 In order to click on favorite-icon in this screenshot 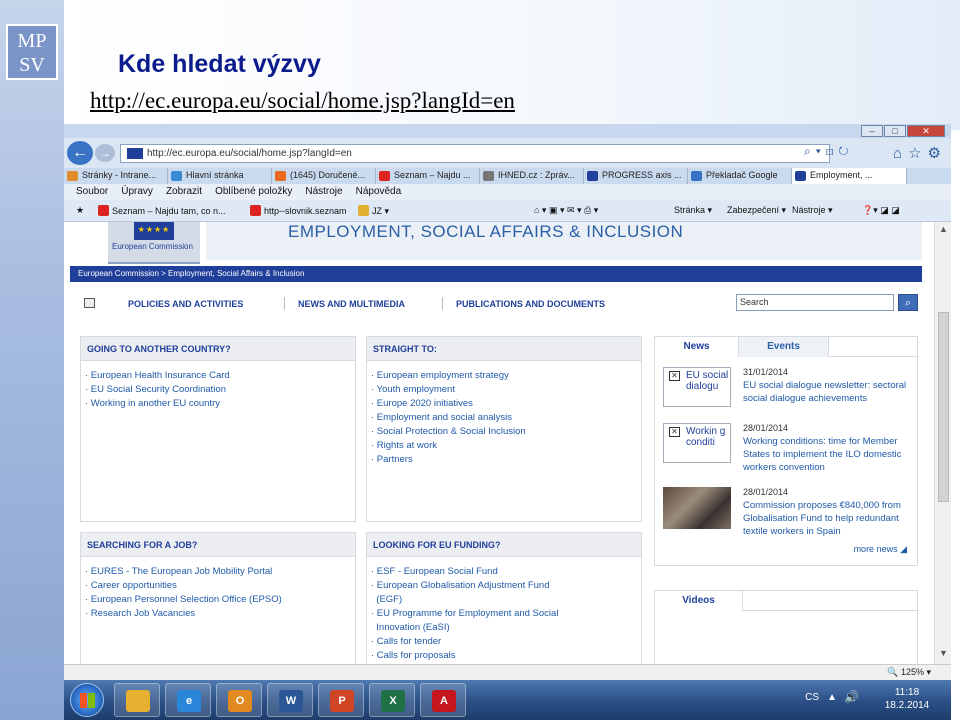, I will do `click(103, 210)`.